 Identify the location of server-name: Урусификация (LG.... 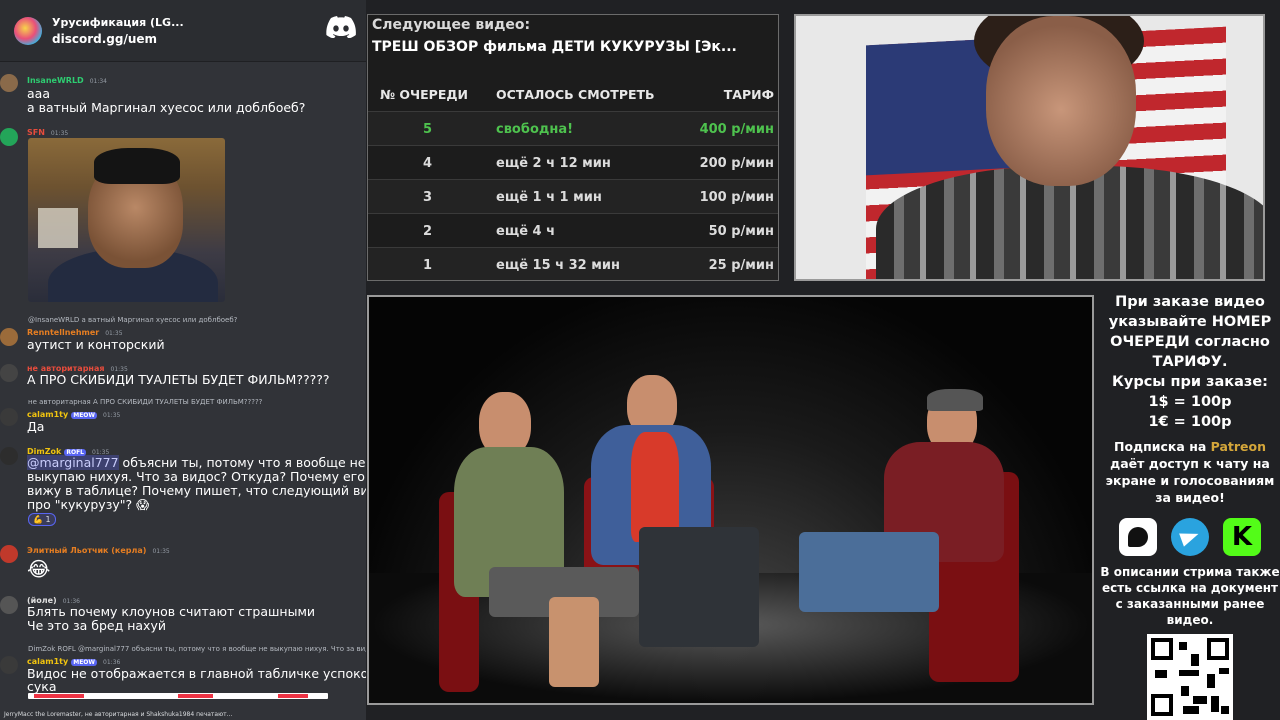
(118, 22).